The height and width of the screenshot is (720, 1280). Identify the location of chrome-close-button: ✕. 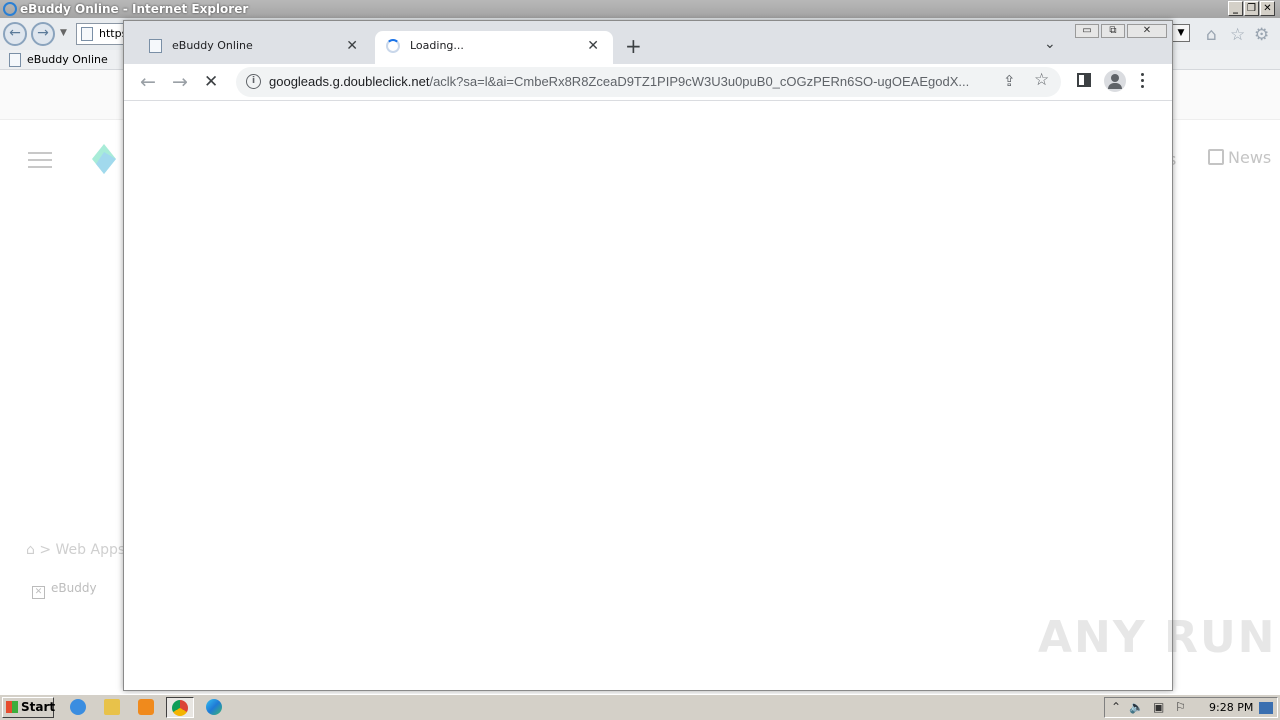
(1147, 31).